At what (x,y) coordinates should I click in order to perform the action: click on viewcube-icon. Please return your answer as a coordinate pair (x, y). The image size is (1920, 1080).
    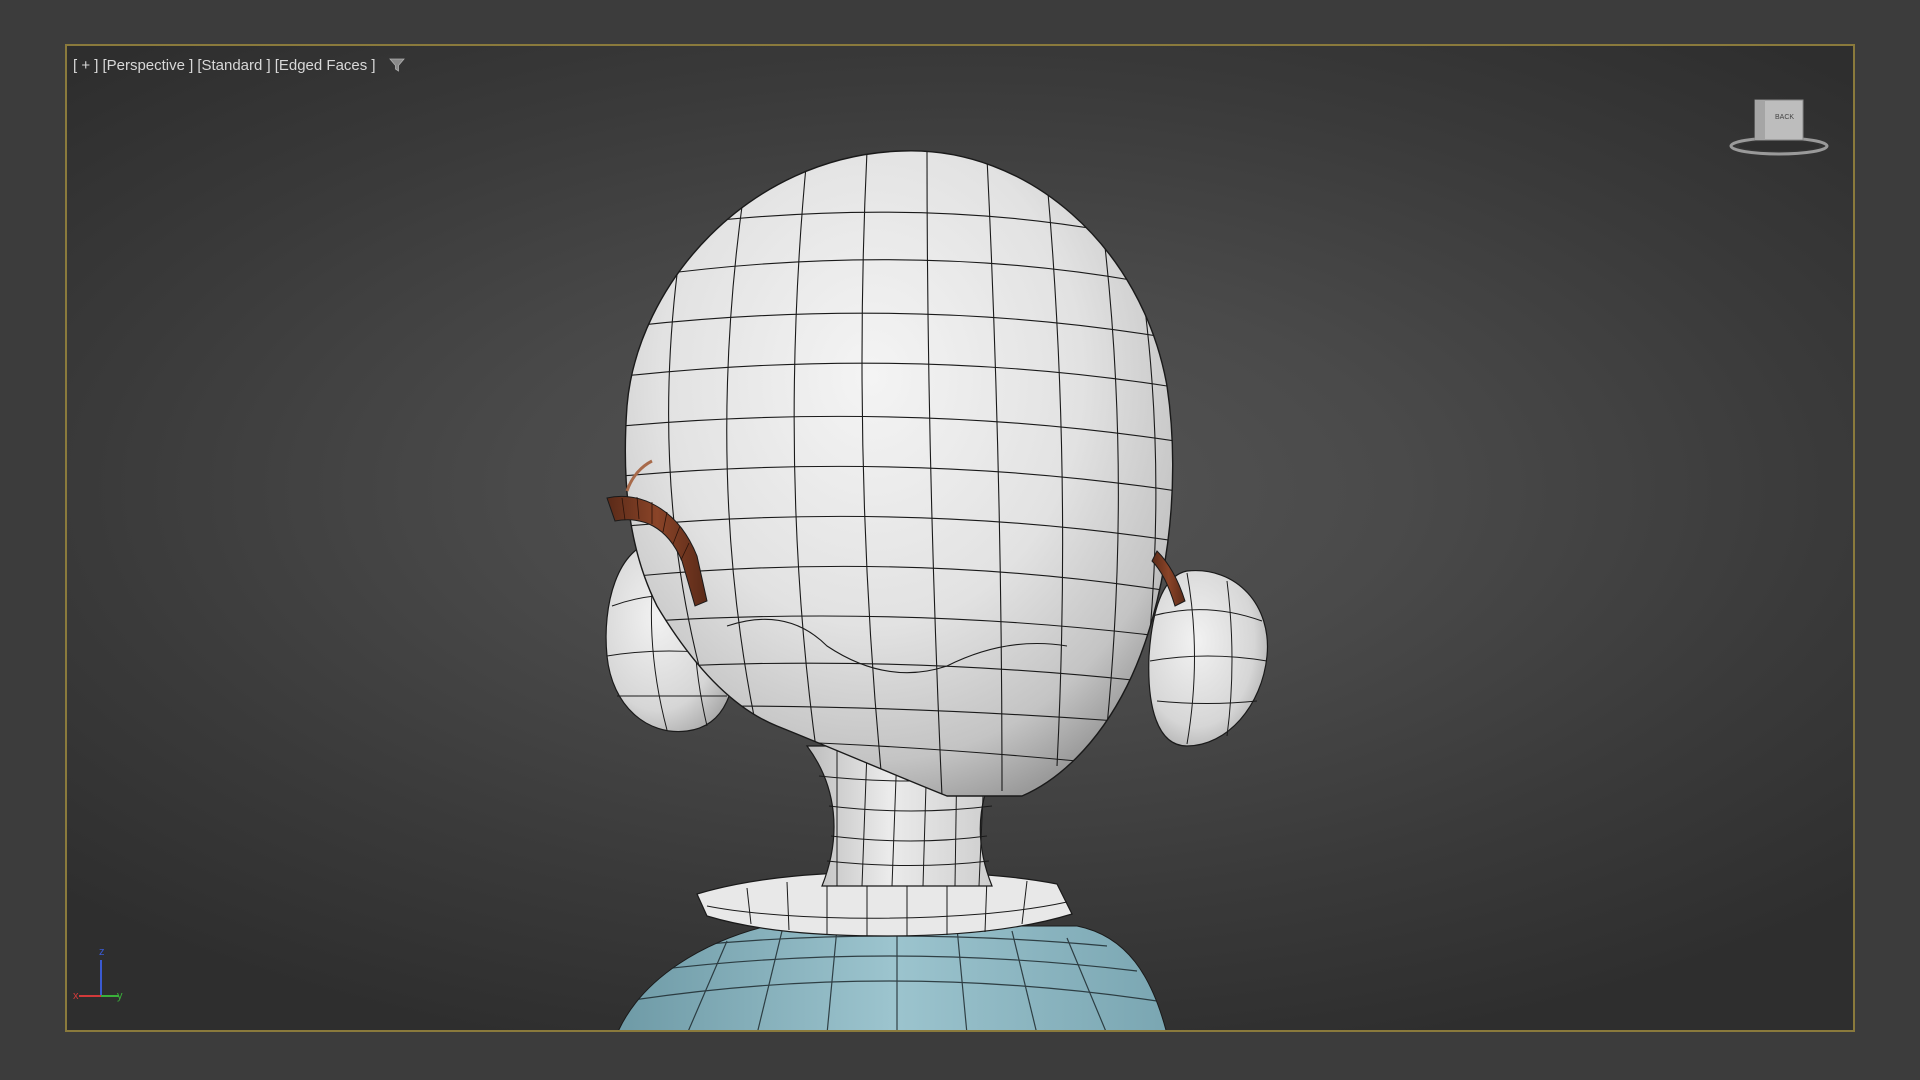
    Looking at the image, I should click on (1779, 127).